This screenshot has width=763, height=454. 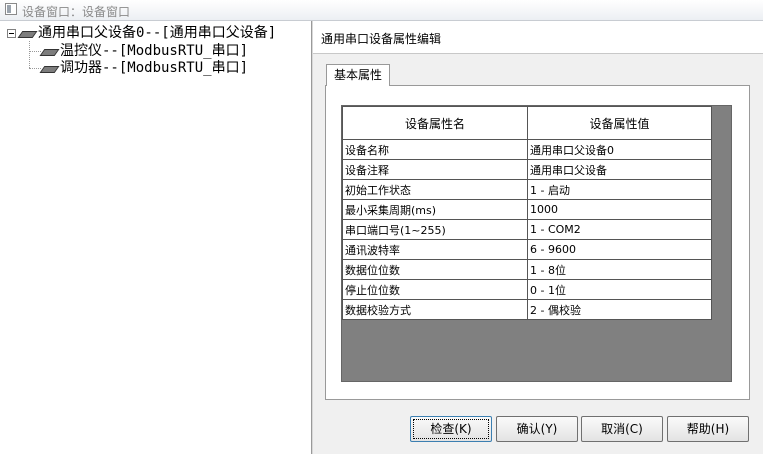 I want to click on table-header-row: 设备属性名 设备属性值, so click(x=527, y=123).